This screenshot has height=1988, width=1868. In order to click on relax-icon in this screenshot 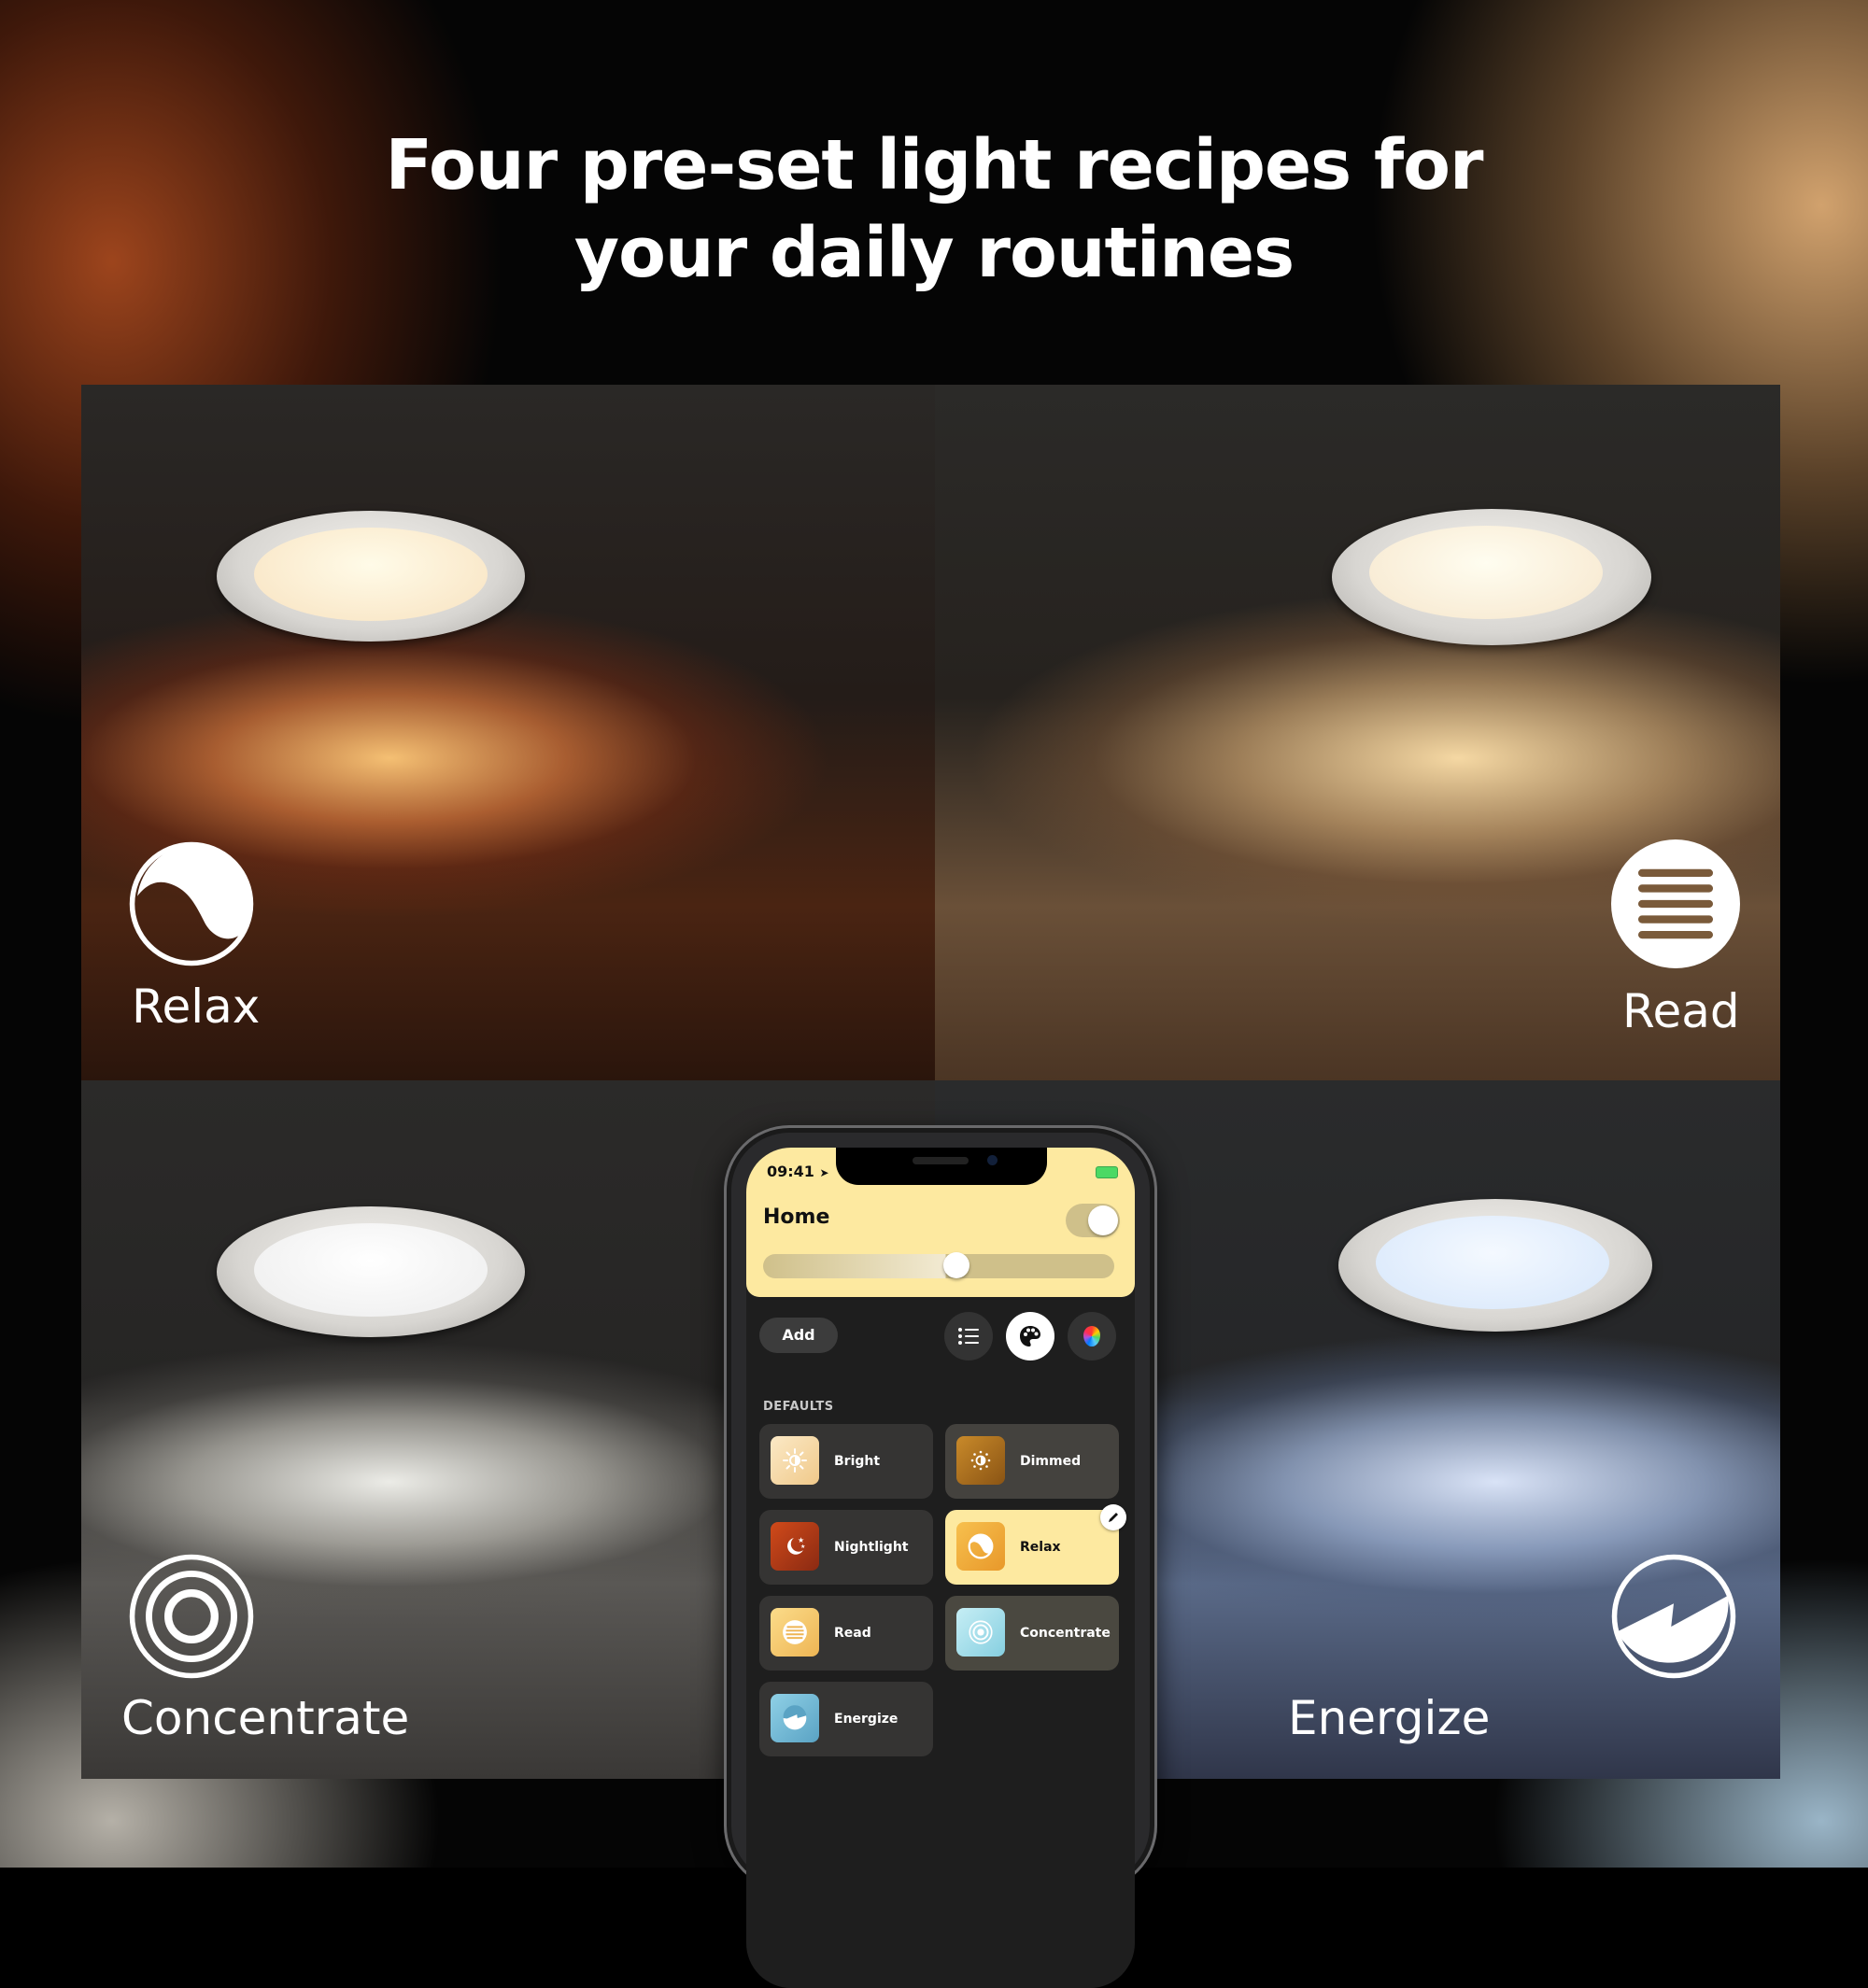, I will do `click(981, 1546)`.